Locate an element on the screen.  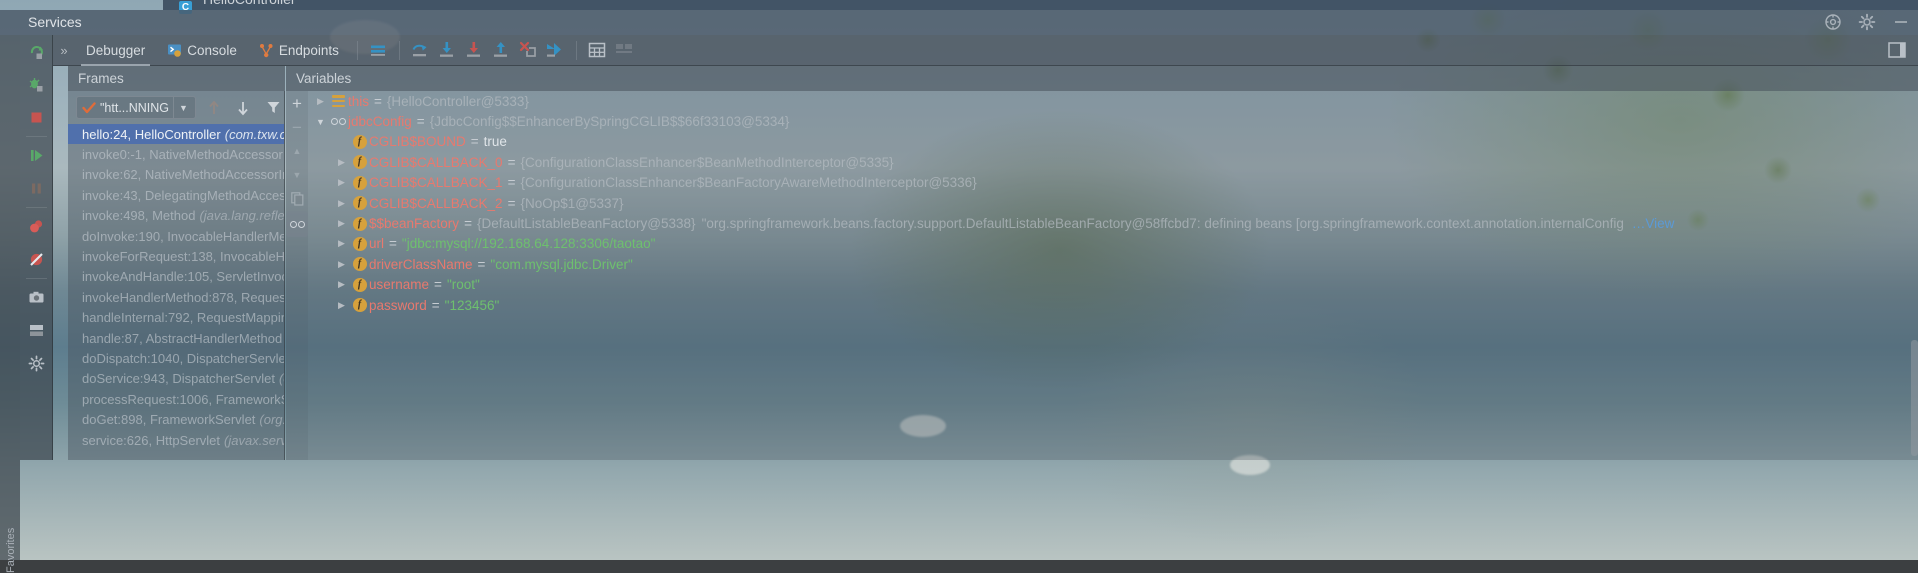
move-up-icon: ▲ is located at coordinates (297, 151).